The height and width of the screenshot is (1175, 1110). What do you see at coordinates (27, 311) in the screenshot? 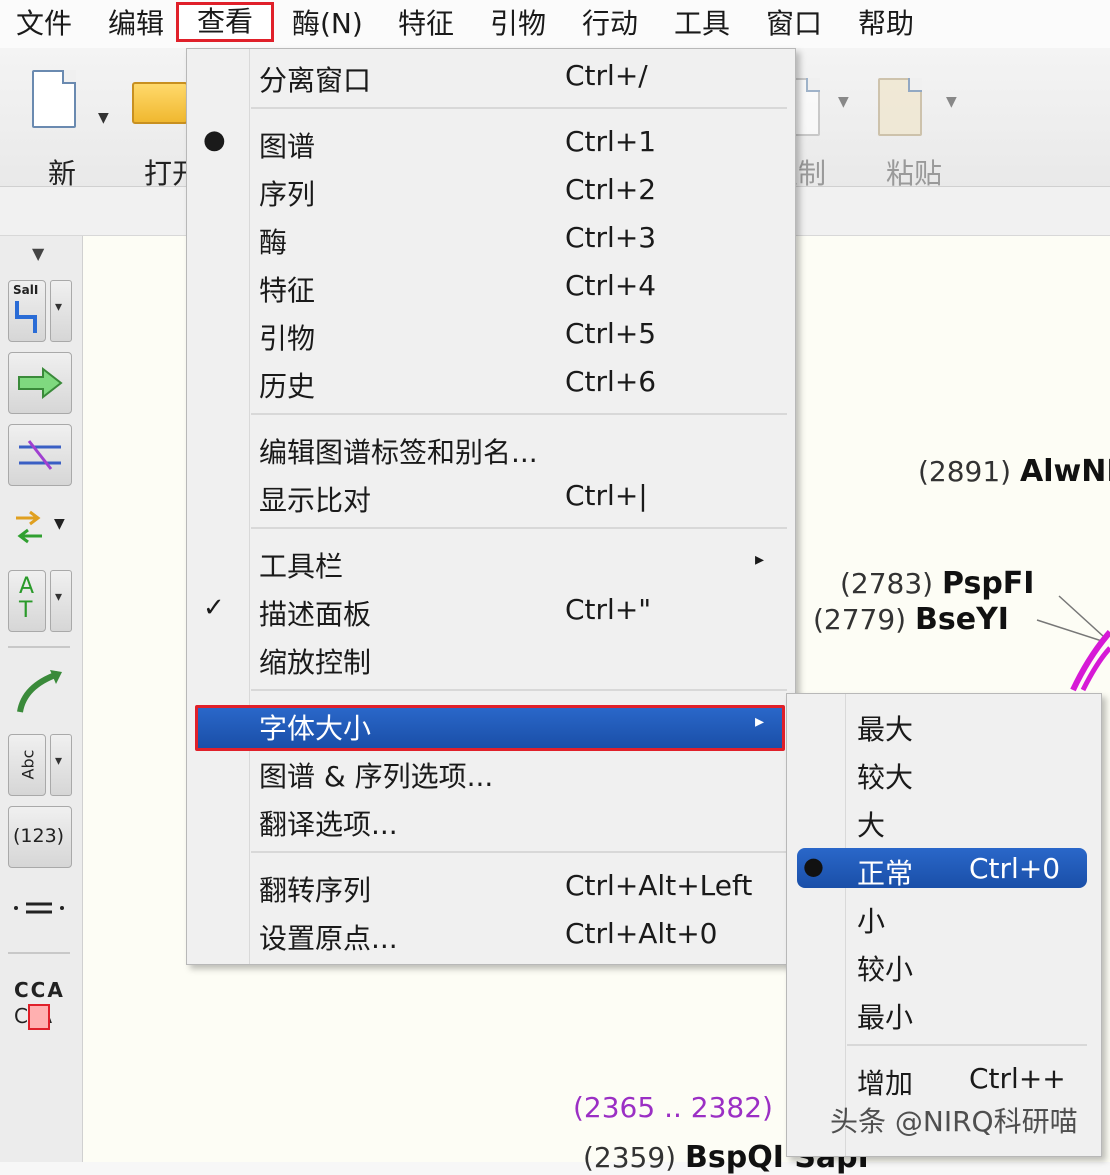
I see `enzyme-tool-button: SalI` at bounding box center [27, 311].